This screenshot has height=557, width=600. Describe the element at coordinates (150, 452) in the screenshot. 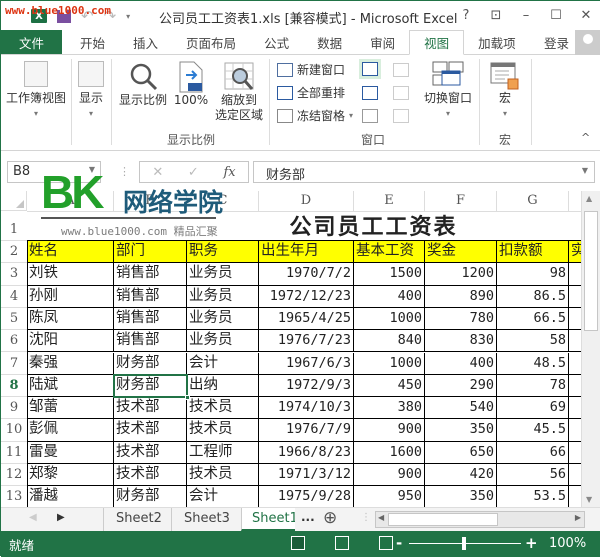

I see `table-cell: 技术部` at that location.